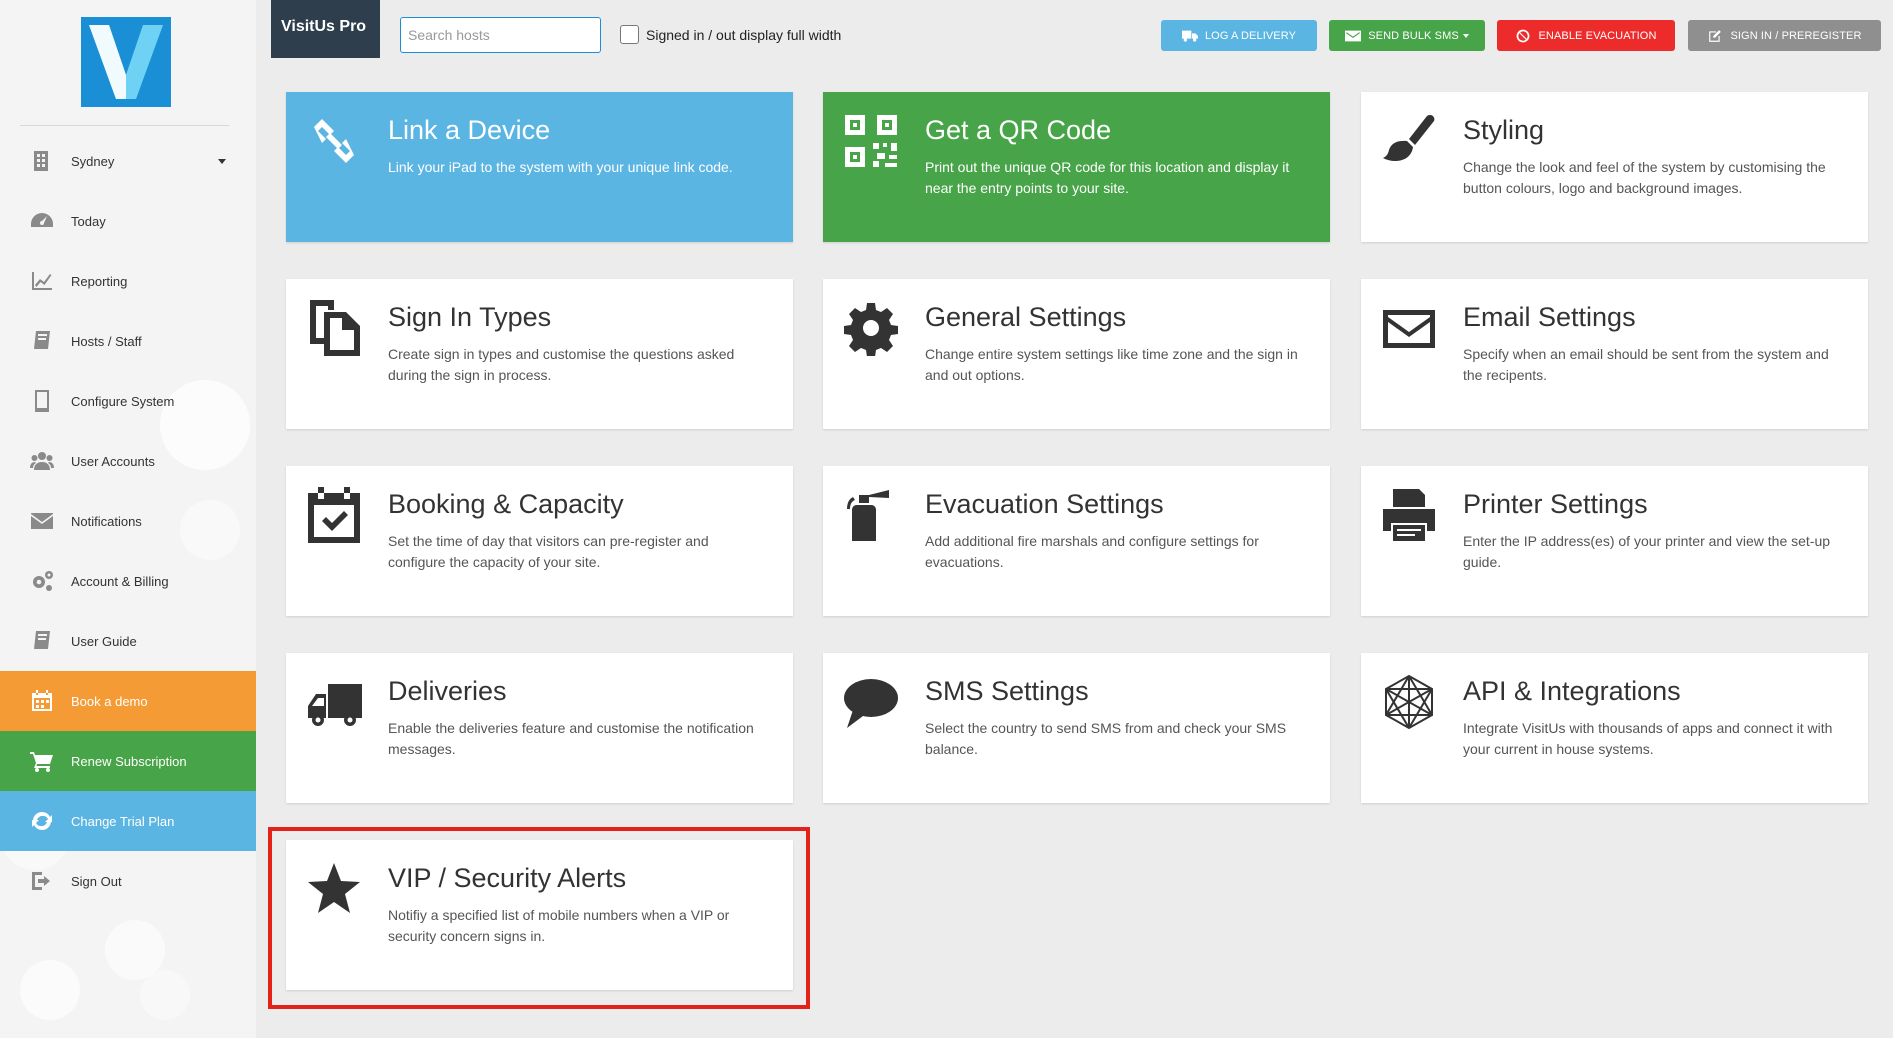  Describe the element at coordinates (1504, 130) in the screenshot. I see `card-title: Styling` at that location.